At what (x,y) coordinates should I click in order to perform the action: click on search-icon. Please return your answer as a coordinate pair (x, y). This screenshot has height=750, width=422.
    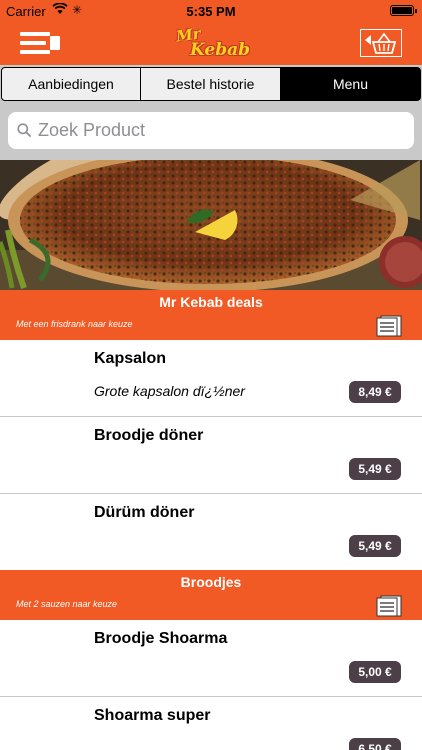
    Looking at the image, I should click on (24, 130).